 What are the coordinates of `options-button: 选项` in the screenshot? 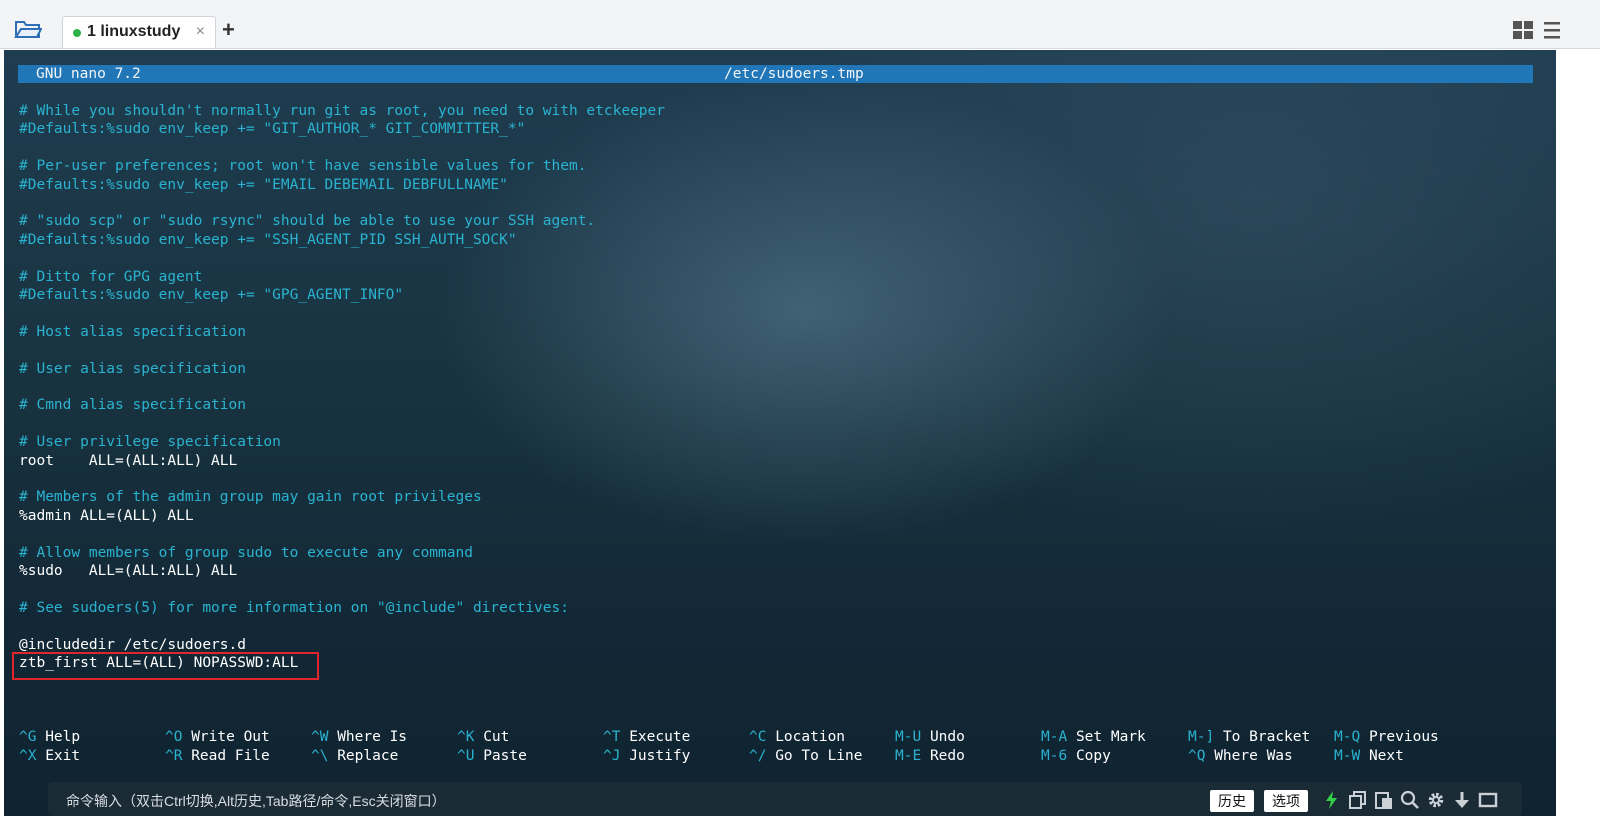 It's located at (1286, 801).